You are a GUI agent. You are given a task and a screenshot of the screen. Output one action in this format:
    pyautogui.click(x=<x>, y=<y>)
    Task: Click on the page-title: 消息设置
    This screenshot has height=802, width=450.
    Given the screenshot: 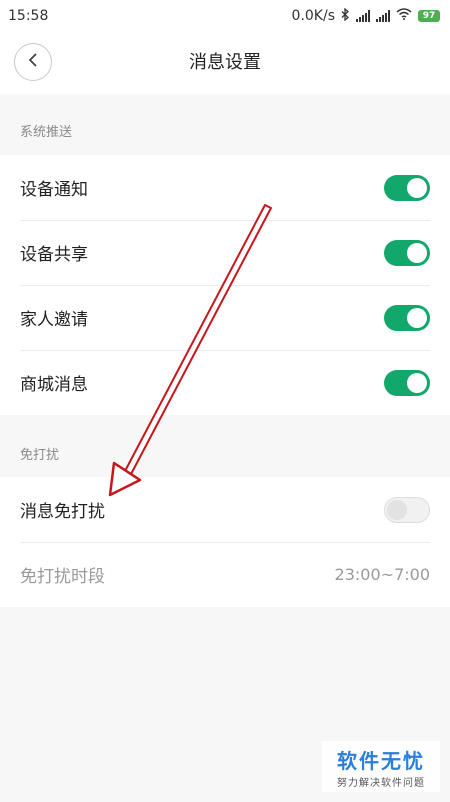 What is the action you would take?
    pyautogui.click(x=225, y=62)
    